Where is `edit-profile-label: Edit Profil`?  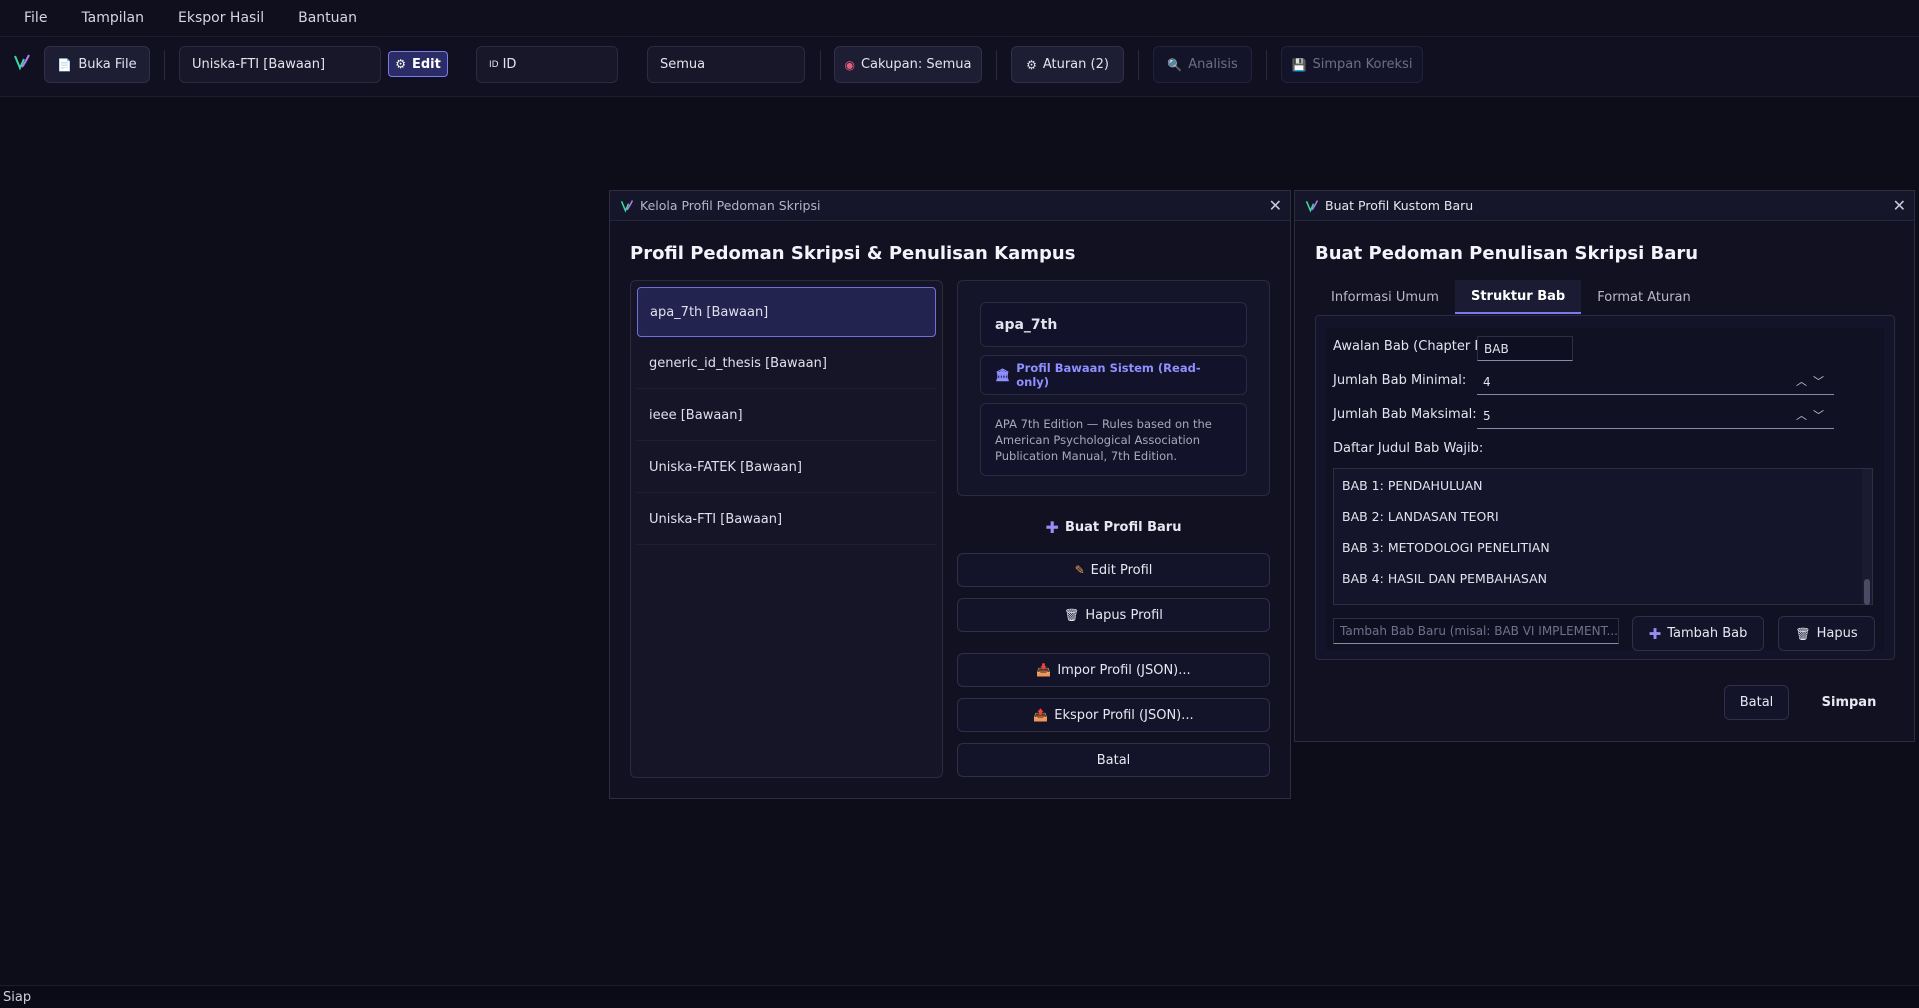 edit-profile-label: Edit Profil is located at coordinates (1121, 570).